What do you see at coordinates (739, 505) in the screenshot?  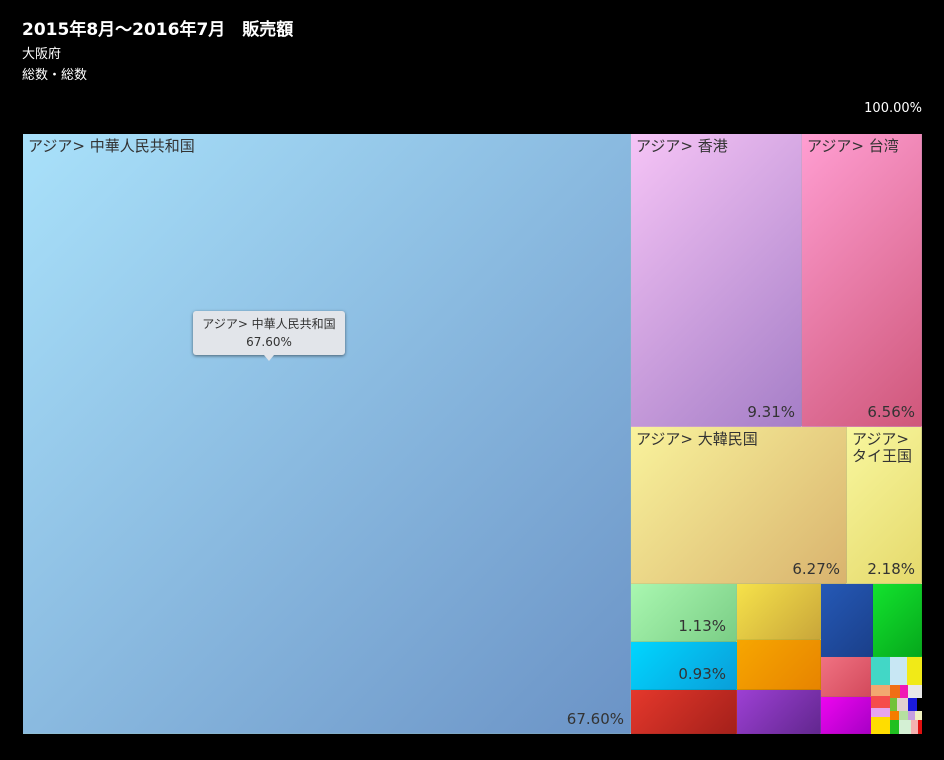 I see `treemap-cell: アジア> 大韓民国 6.27%` at bounding box center [739, 505].